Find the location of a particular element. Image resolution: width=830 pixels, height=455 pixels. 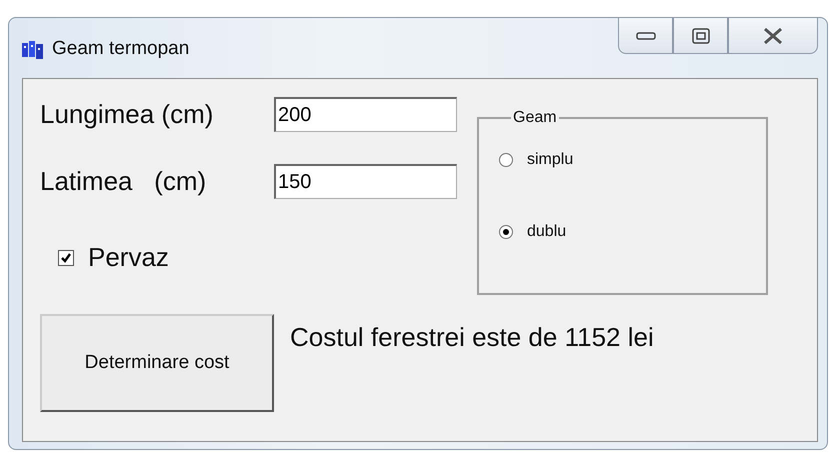

group-title: Geam is located at coordinates (535, 118).